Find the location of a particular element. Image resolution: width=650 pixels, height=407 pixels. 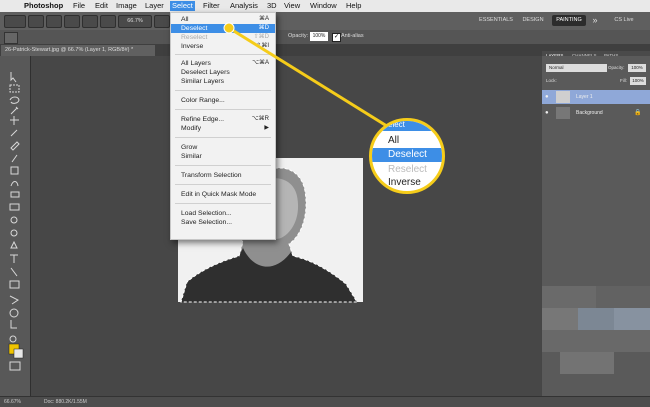

callout-partial-select: elect is located at coordinates (396, 124).